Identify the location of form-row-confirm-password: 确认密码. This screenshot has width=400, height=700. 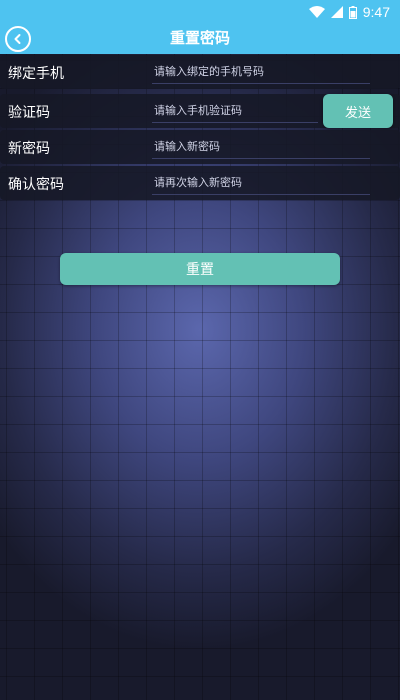
(200, 183).